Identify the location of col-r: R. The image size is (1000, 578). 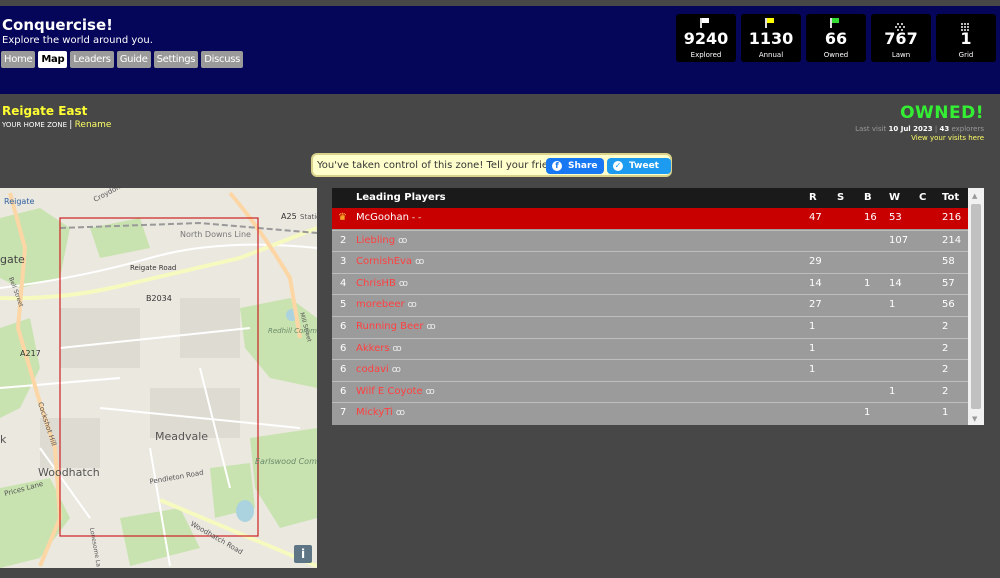
(813, 197).